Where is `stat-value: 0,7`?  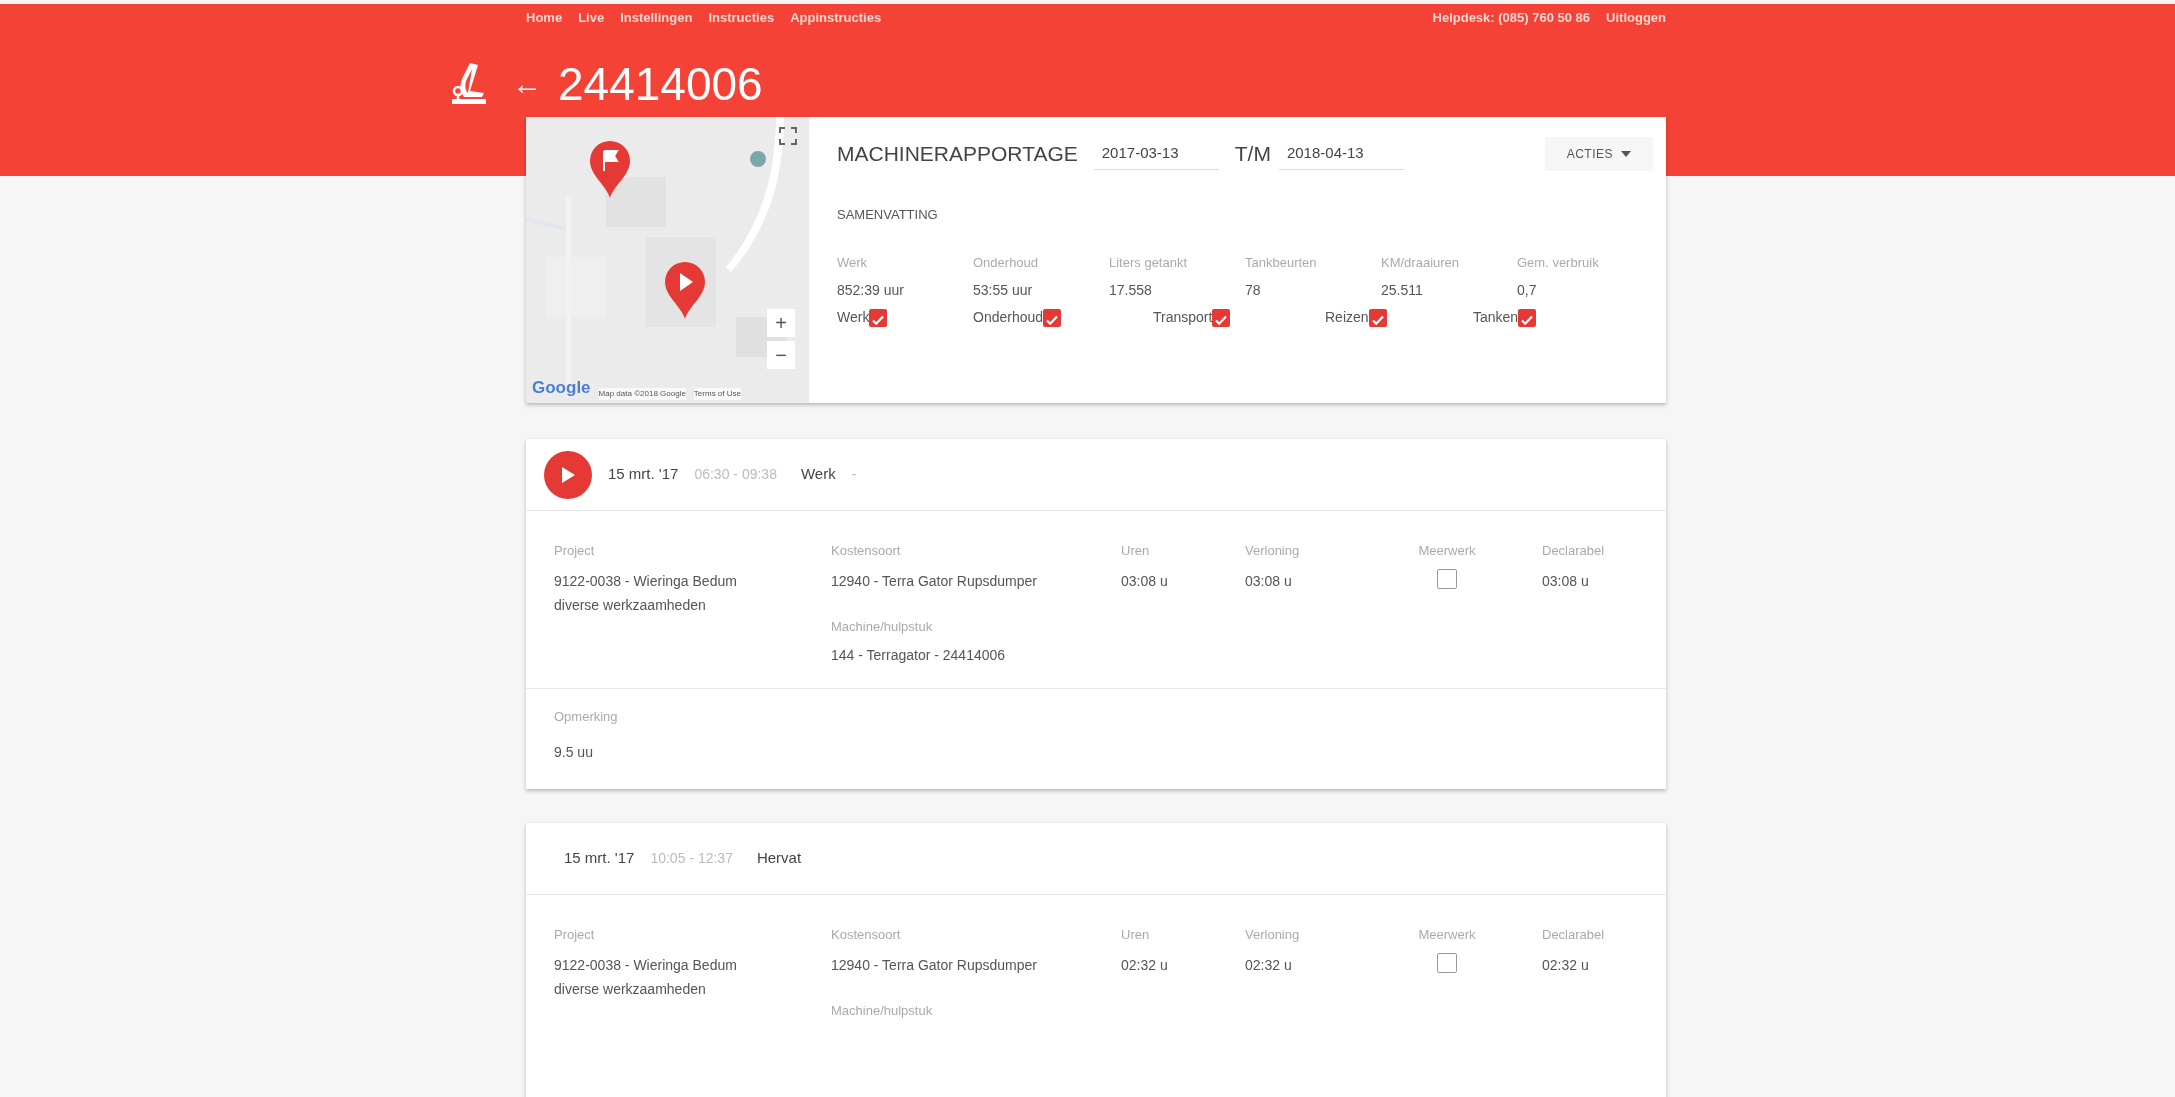 stat-value: 0,7 is located at coordinates (1527, 290).